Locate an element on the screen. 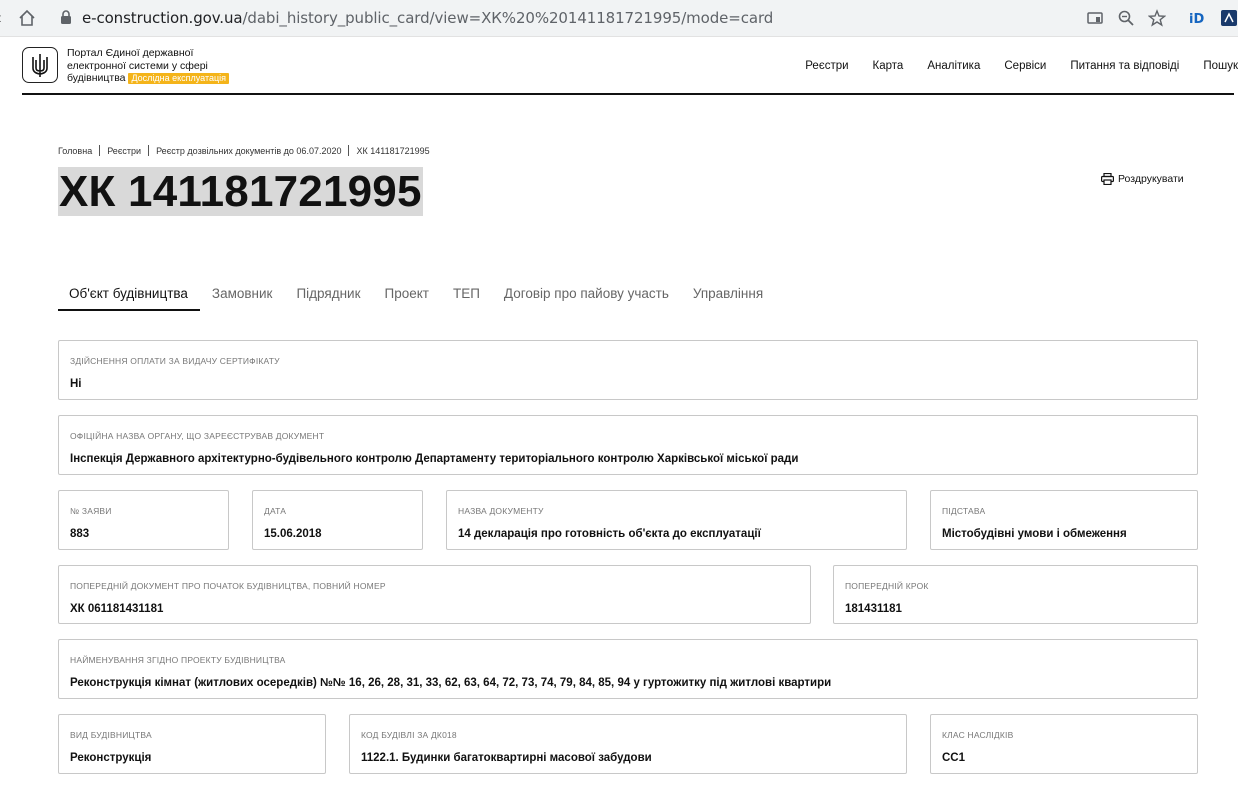  field-value: 181431181 is located at coordinates (873, 609).